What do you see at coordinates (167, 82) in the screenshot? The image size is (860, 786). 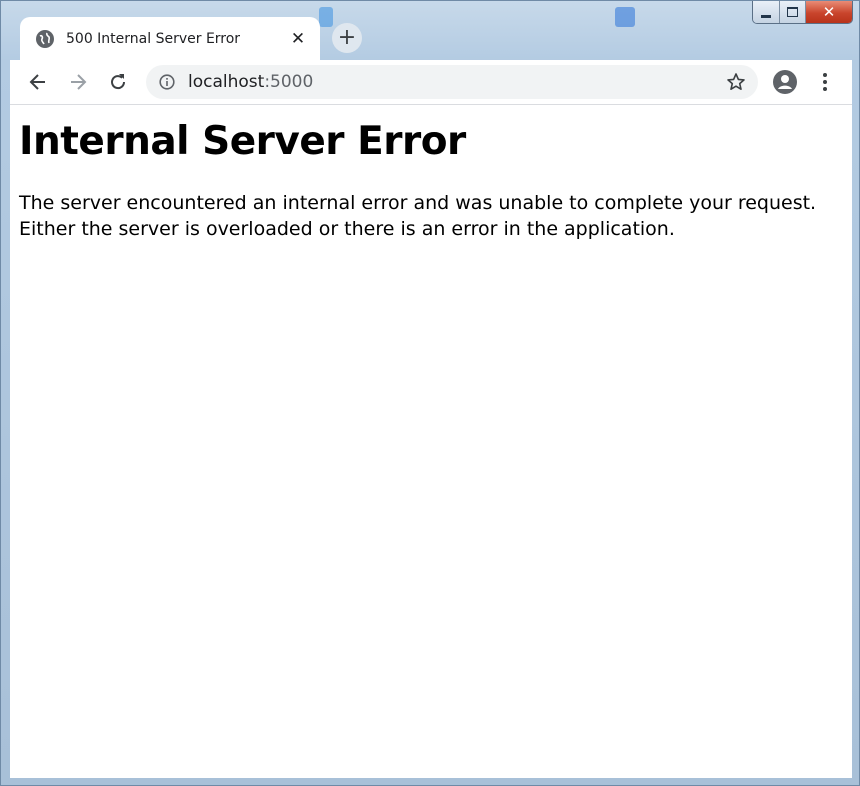 I see `info-icon` at bounding box center [167, 82].